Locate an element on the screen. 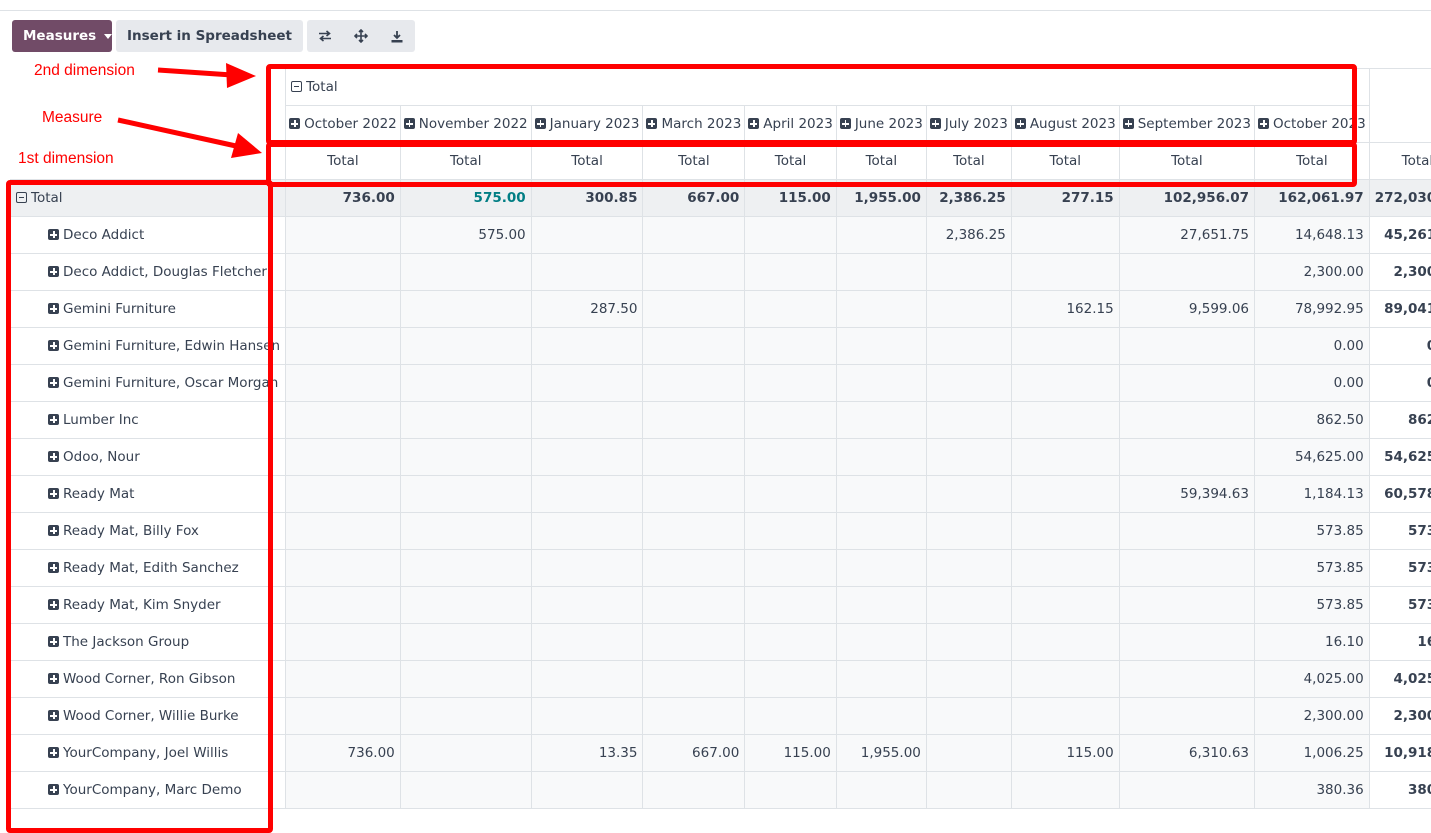  value-cell: 59,394.63 is located at coordinates (1187, 494).